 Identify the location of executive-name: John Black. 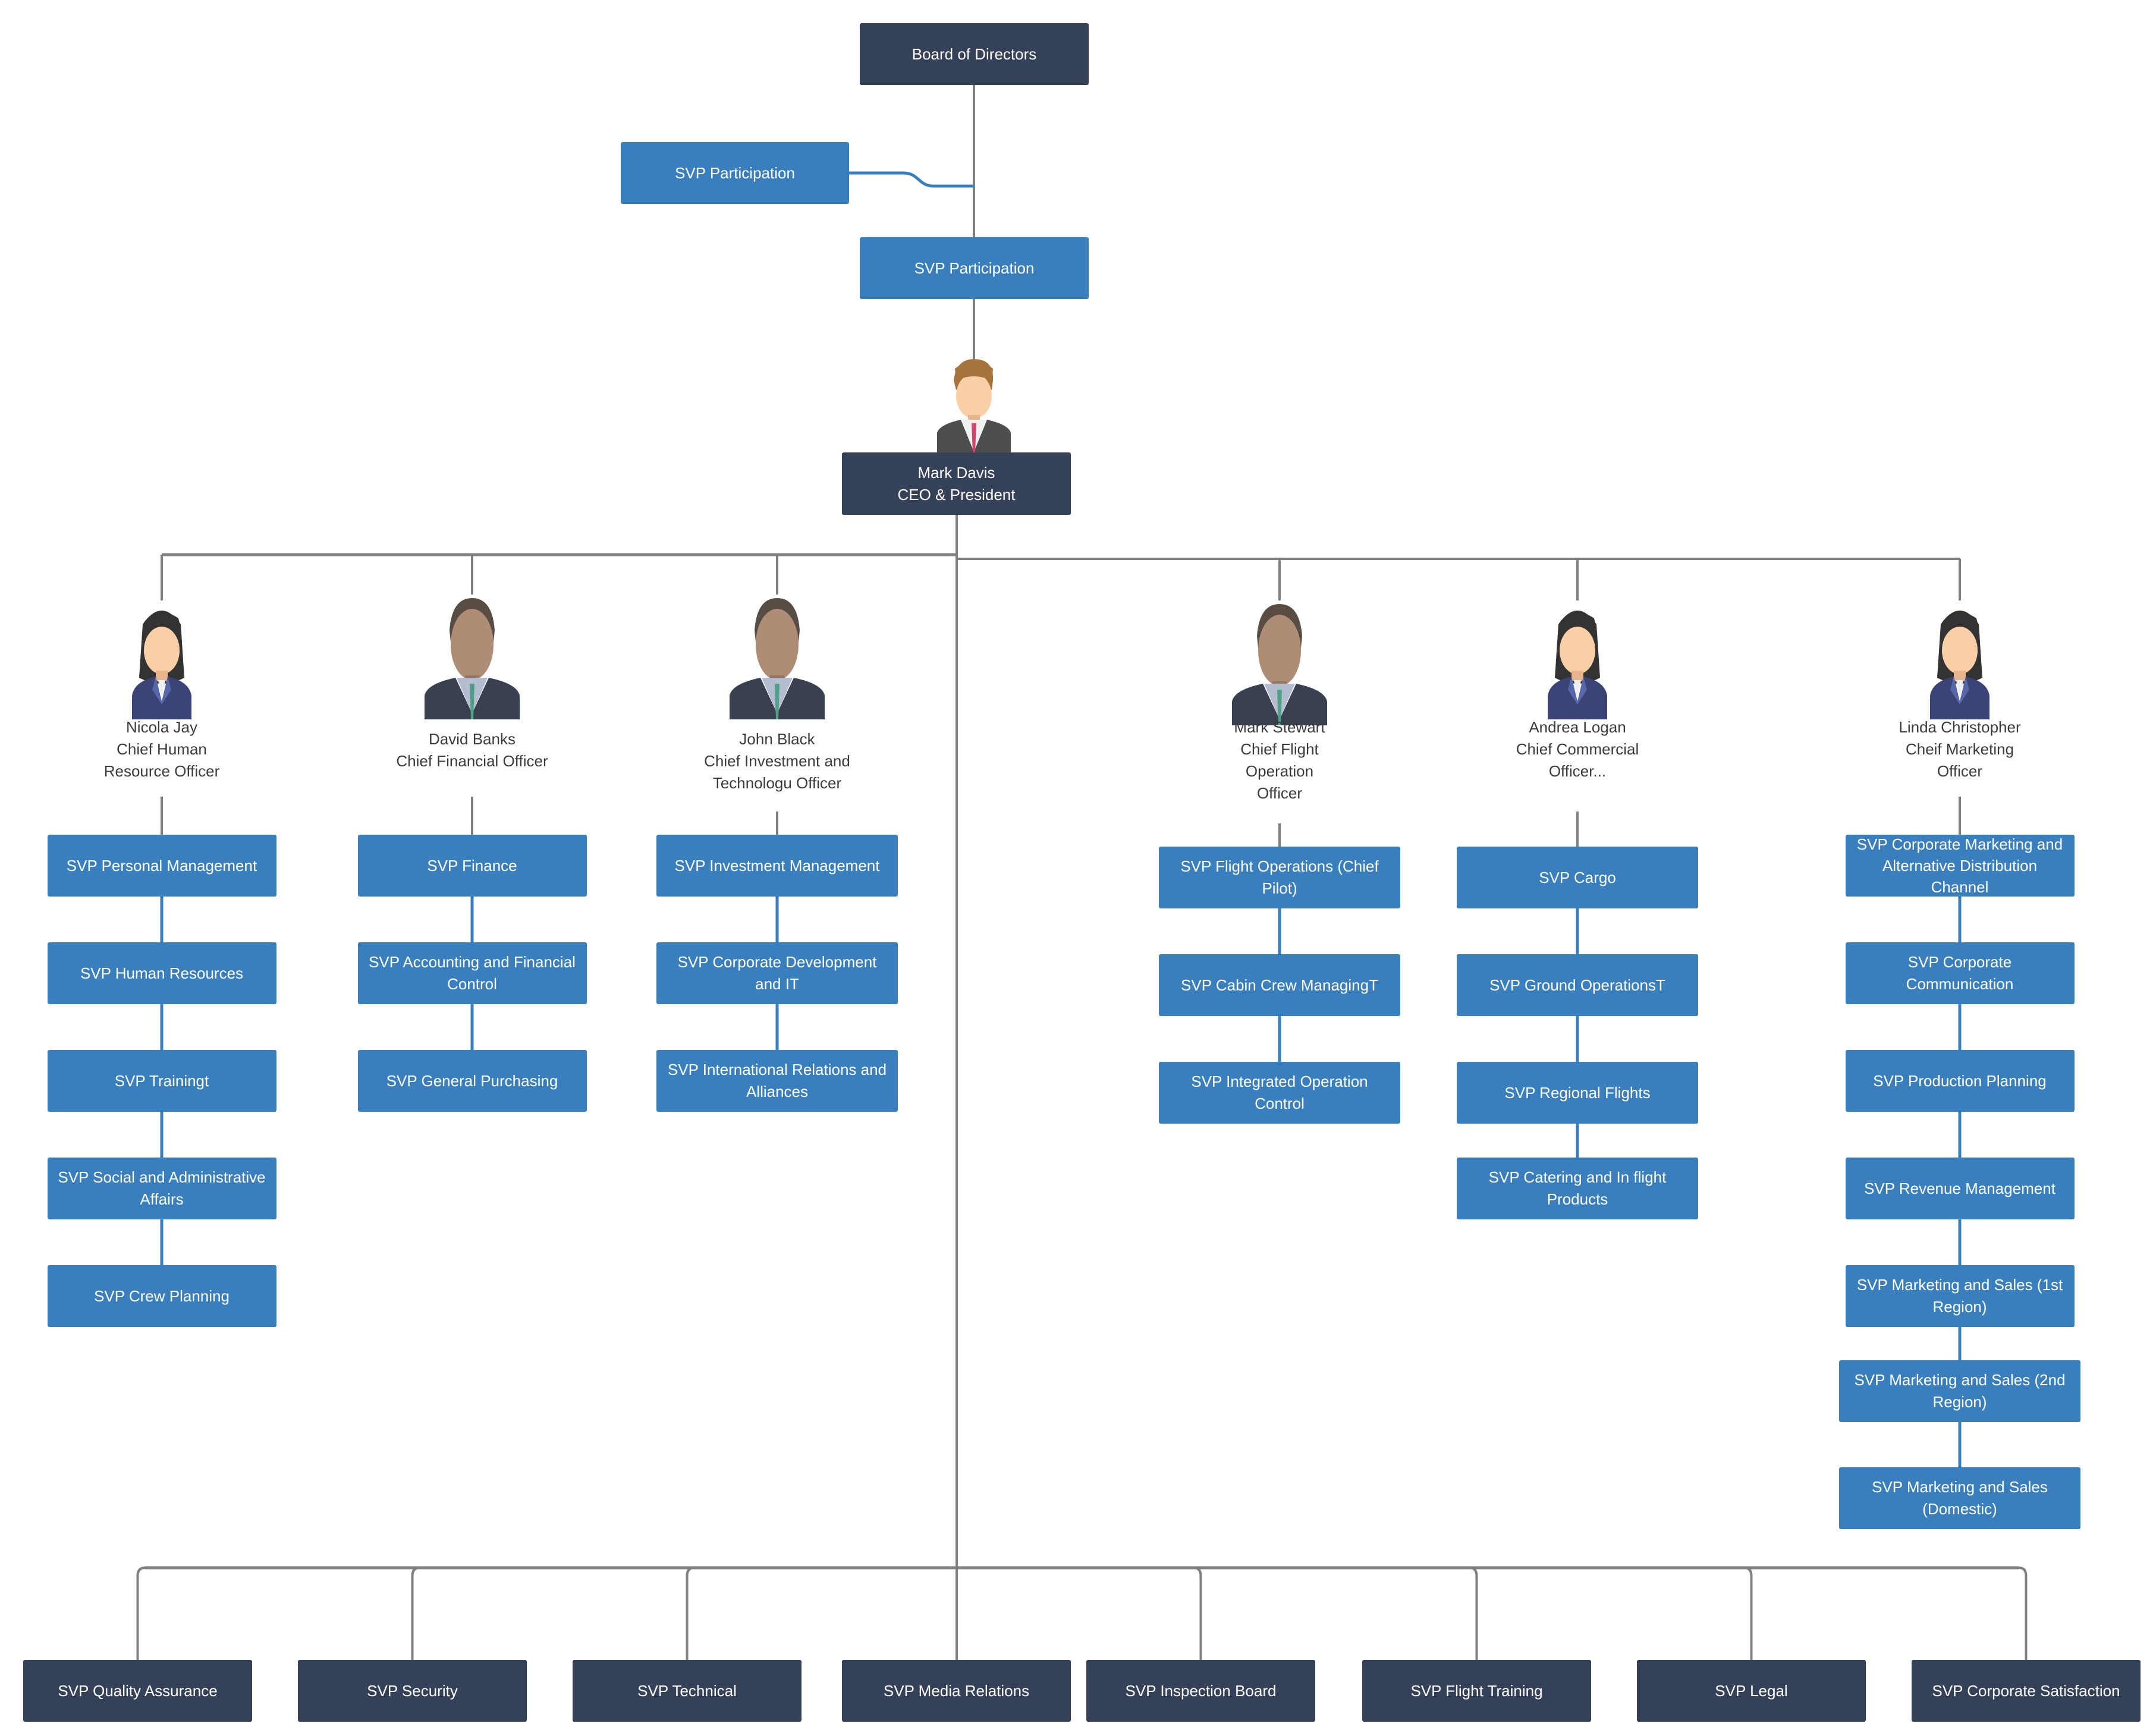
(777, 739).